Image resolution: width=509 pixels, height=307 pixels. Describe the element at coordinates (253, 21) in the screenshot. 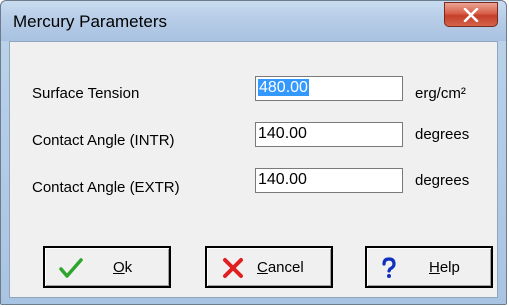

I see `title-bar: Mercury Parameters` at that location.